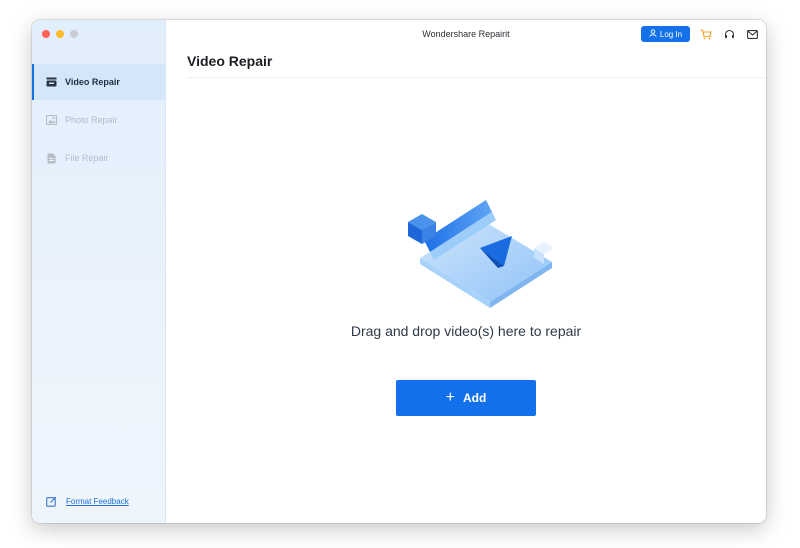 The image size is (800, 548). What do you see at coordinates (91, 120) in the screenshot?
I see `sidebar-item-label: Photo Repair` at bounding box center [91, 120].